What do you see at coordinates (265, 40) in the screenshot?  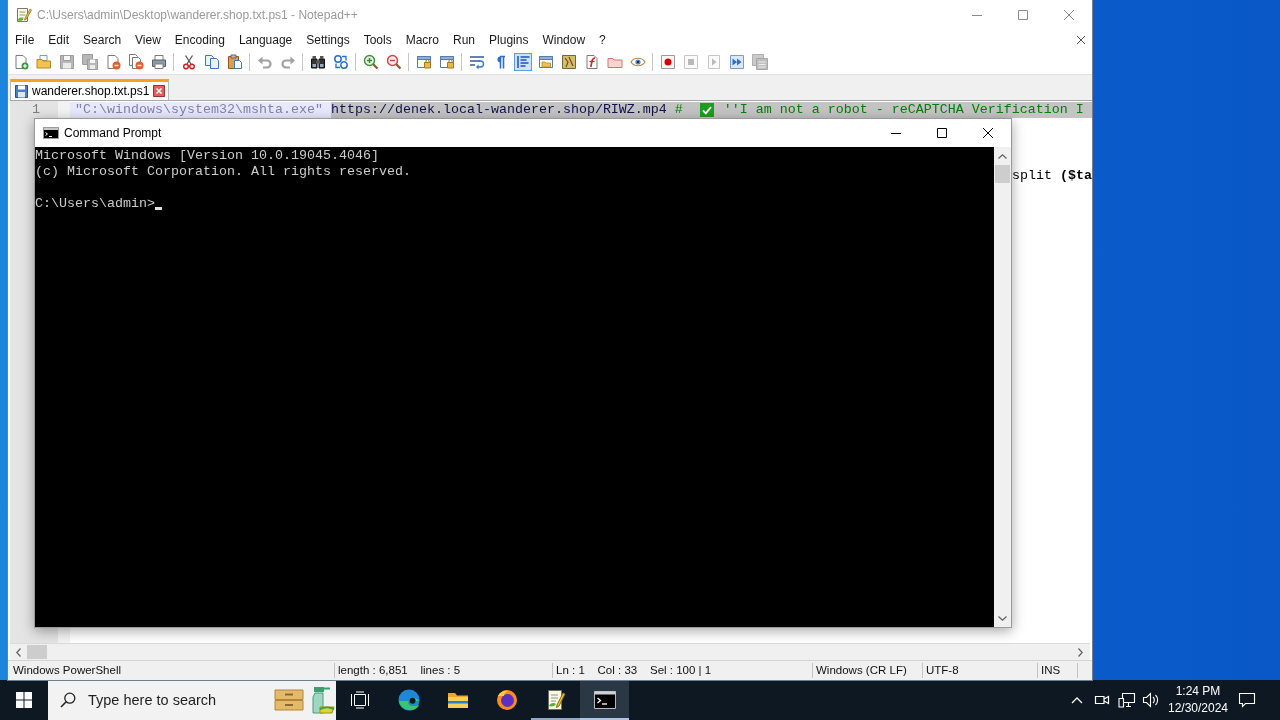 I see `menu-item: Language` at bounding box center [265, 40].